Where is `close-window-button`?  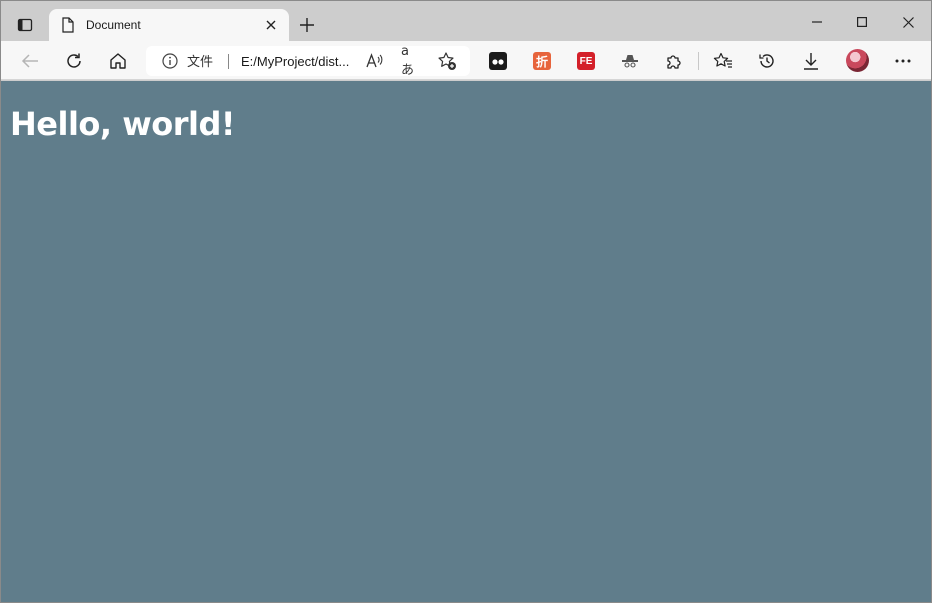
close-window-button is located at coordinates (908, 22).